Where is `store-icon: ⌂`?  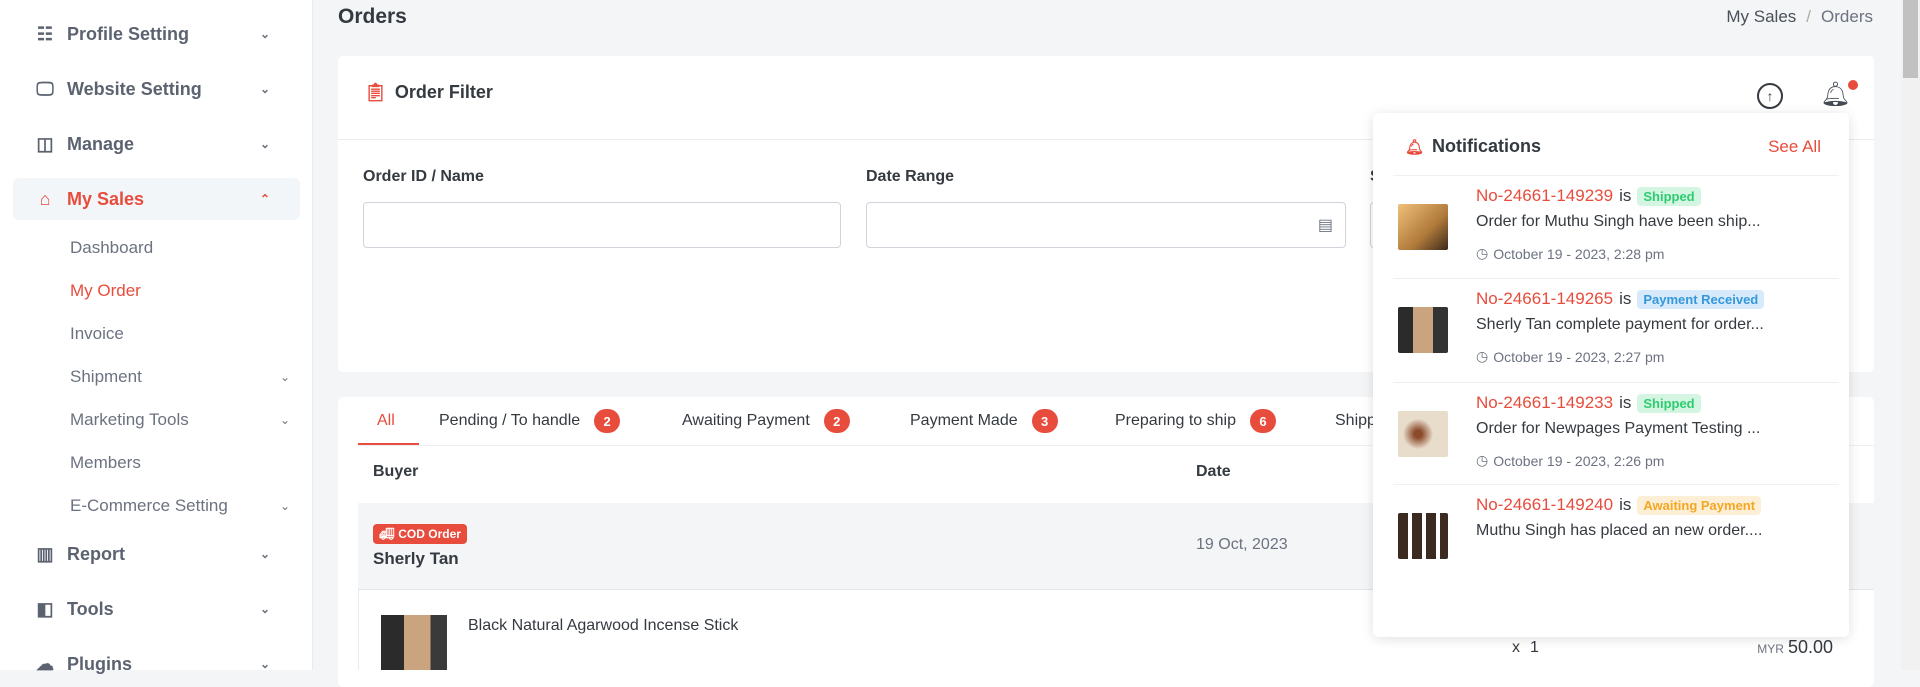 store-icon: ⌂ is located at coordinates (45, 198).